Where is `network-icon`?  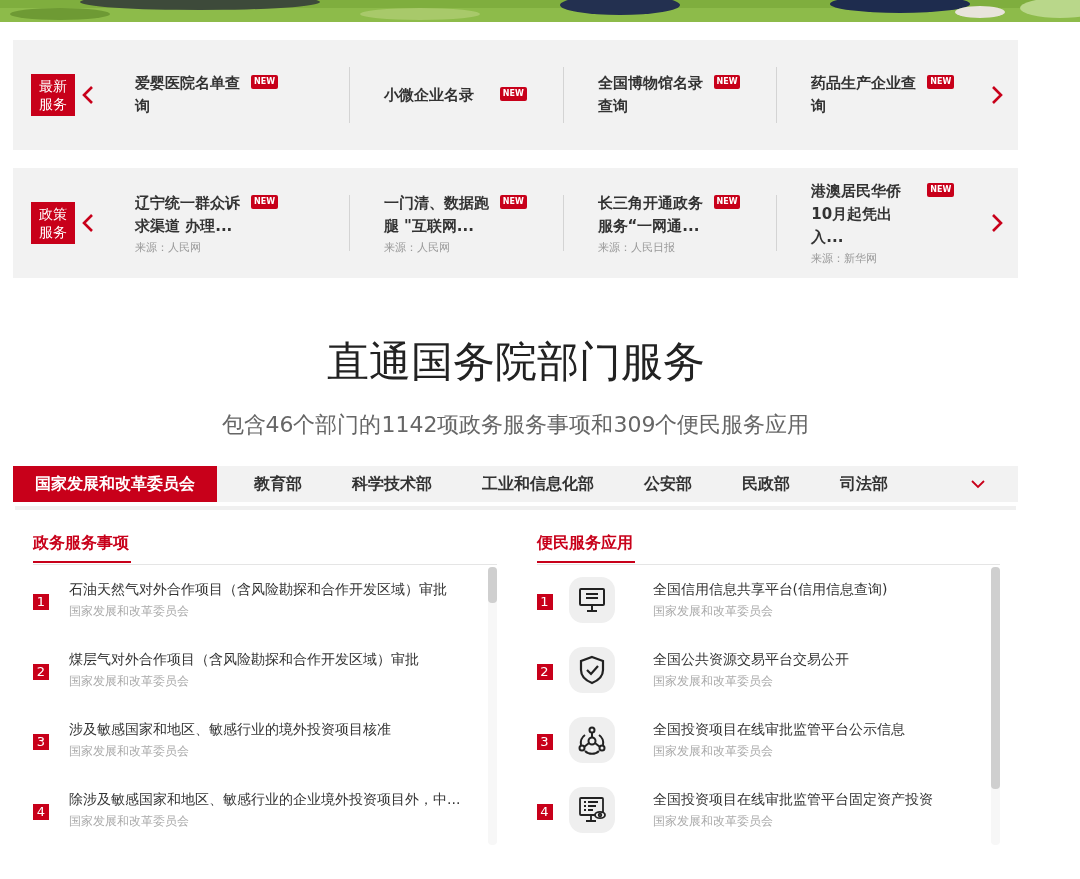
network-icon is located at coordinates (591, 740).